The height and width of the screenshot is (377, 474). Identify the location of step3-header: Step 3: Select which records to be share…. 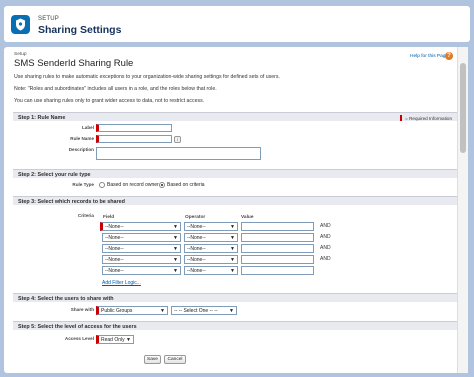
(235, 200).